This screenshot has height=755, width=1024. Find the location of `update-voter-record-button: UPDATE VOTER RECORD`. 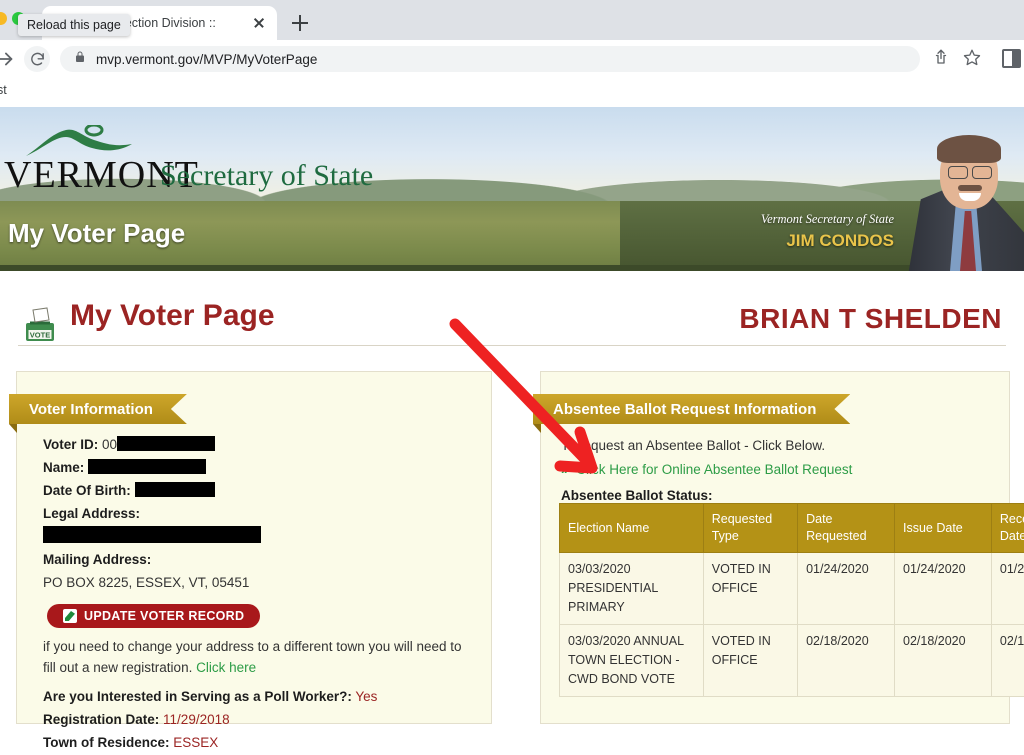

update-voter-record-button: UPDATE VOTER RECORD is located at coordinates (153, 616).